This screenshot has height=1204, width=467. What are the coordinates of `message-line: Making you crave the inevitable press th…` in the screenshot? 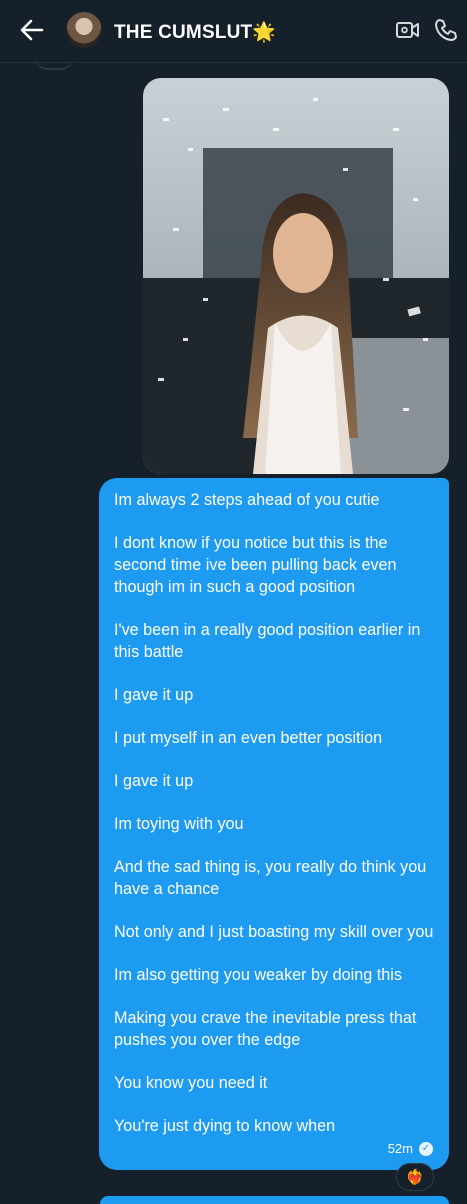 It's located at (265, 1029).